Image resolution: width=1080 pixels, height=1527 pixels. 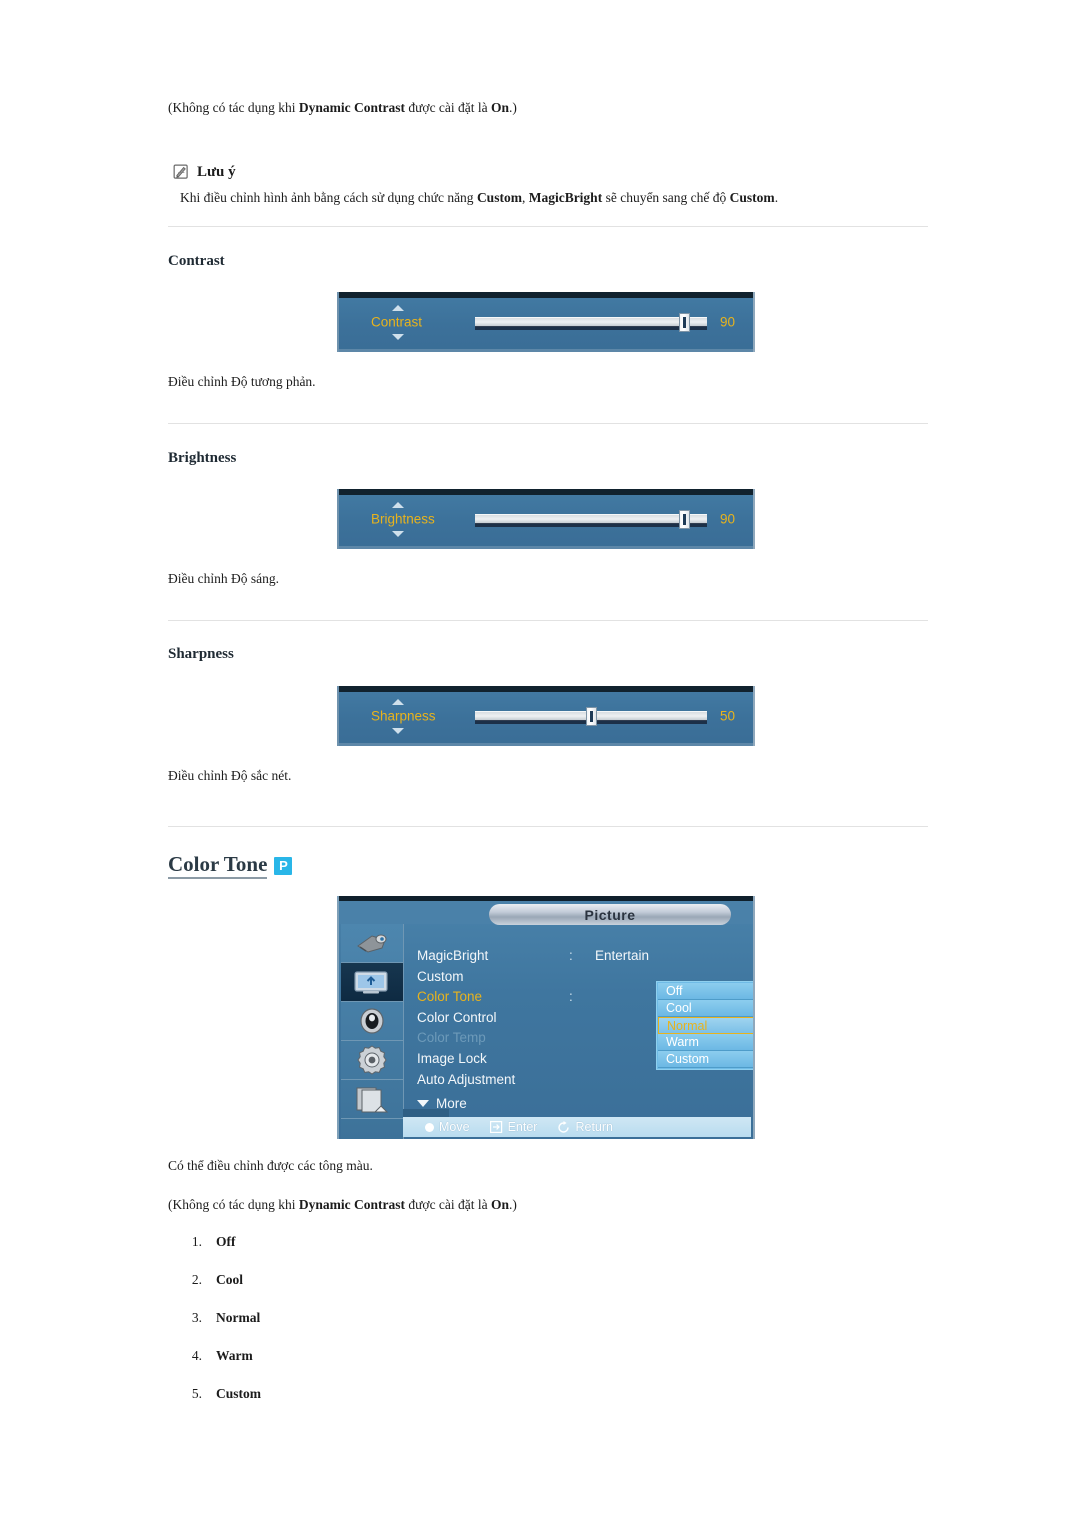 What do you see at coordinates (239, 1393) in the screenshot?
I see `list-item-label: Custom` at bounding box center [239, 1393].